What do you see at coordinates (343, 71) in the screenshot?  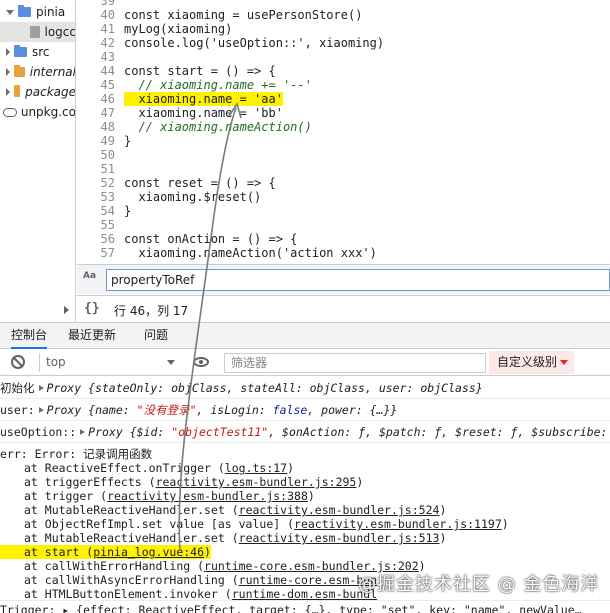 I see `code-line: 44 const start = () => {` at bounding box center [343, 71].